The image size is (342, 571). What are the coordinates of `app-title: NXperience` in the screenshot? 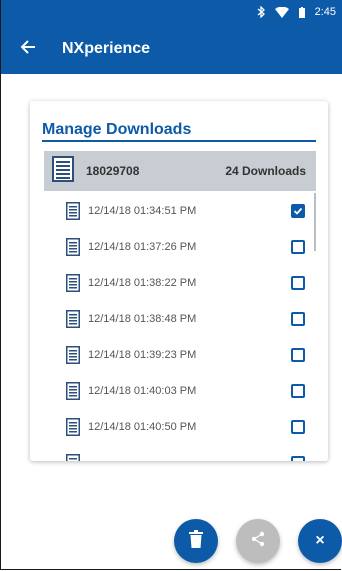 It's located at (106, 48).